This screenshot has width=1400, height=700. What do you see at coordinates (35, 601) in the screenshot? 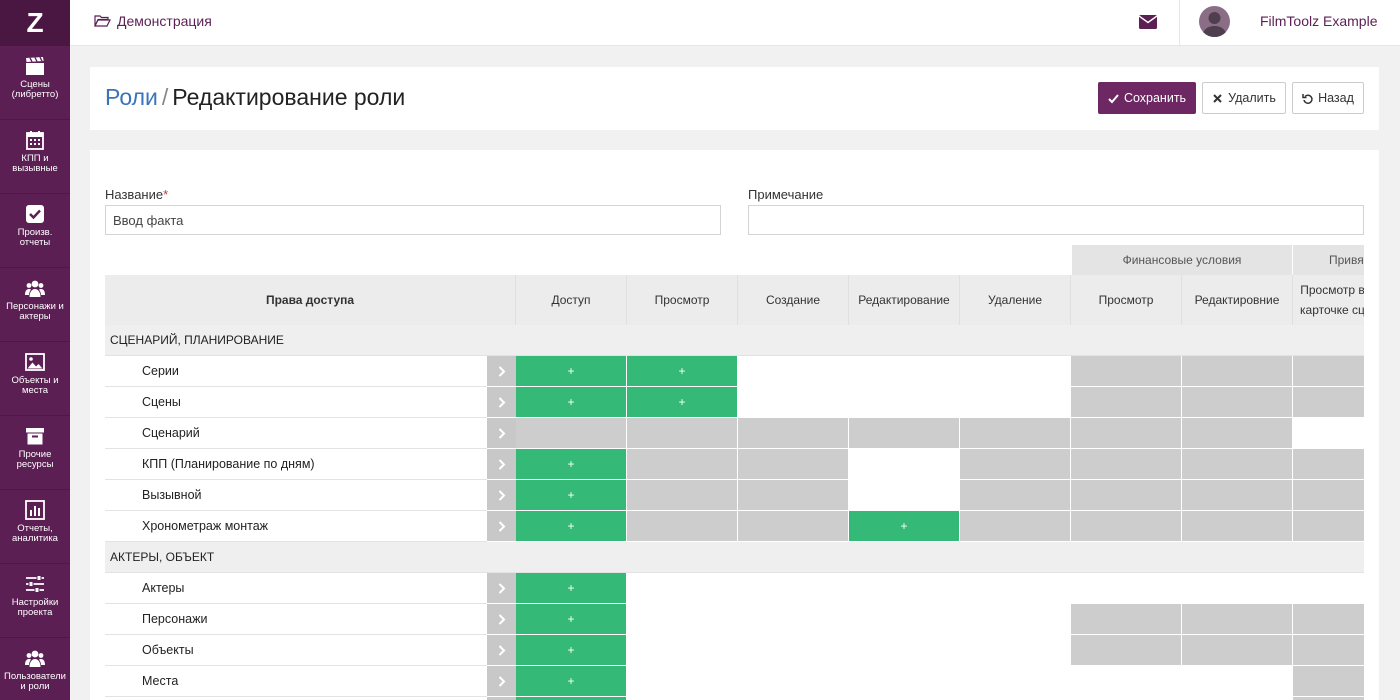
I see `sidebar-item-7: Настройки проекта` at bounding box center [35, 601].